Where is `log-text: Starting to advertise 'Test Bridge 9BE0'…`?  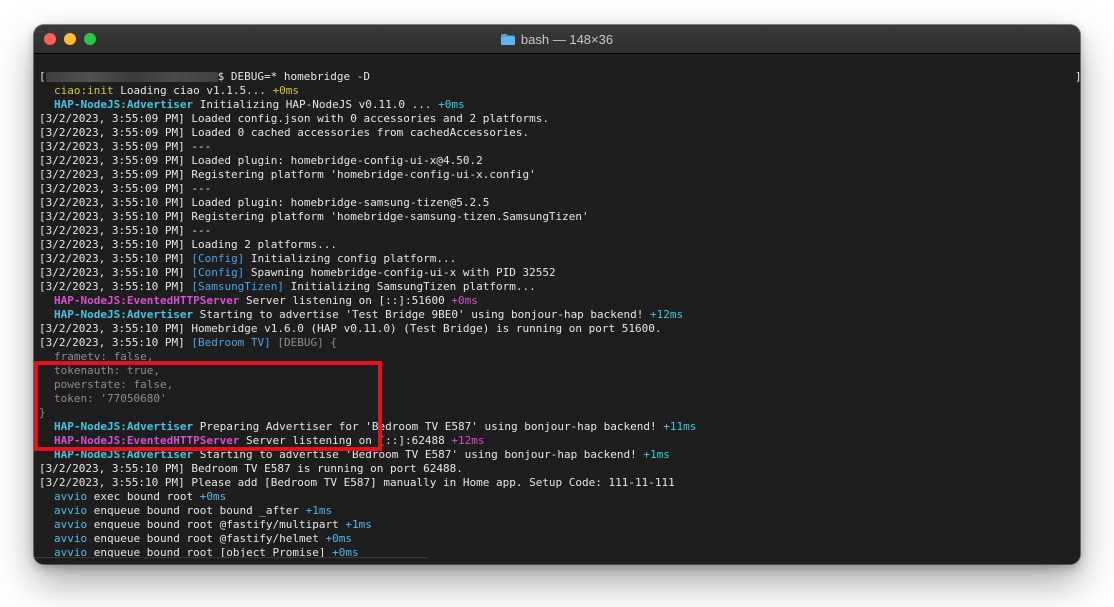
log-text: Starting to advertise 'Test Bridge 9BE0'… is located at coordinates (422, 314).